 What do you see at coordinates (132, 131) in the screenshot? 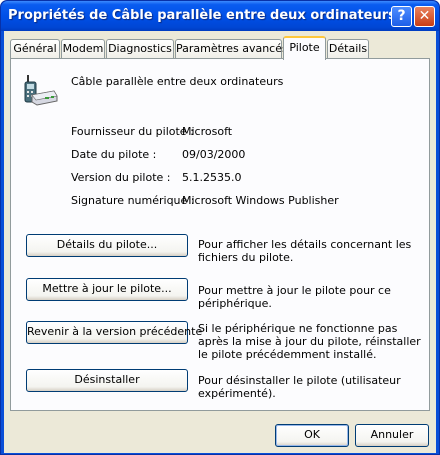
I see `driver-provider-label: Fournisseur du pilote :` at bounding box center [132, 131].